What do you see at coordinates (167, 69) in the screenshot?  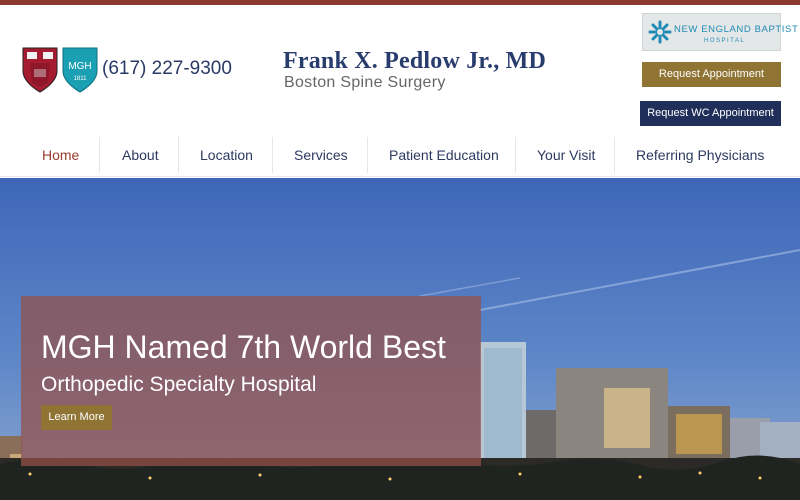 I see `phone-number: (617) 227-9300` at bounding box center [167, 69].